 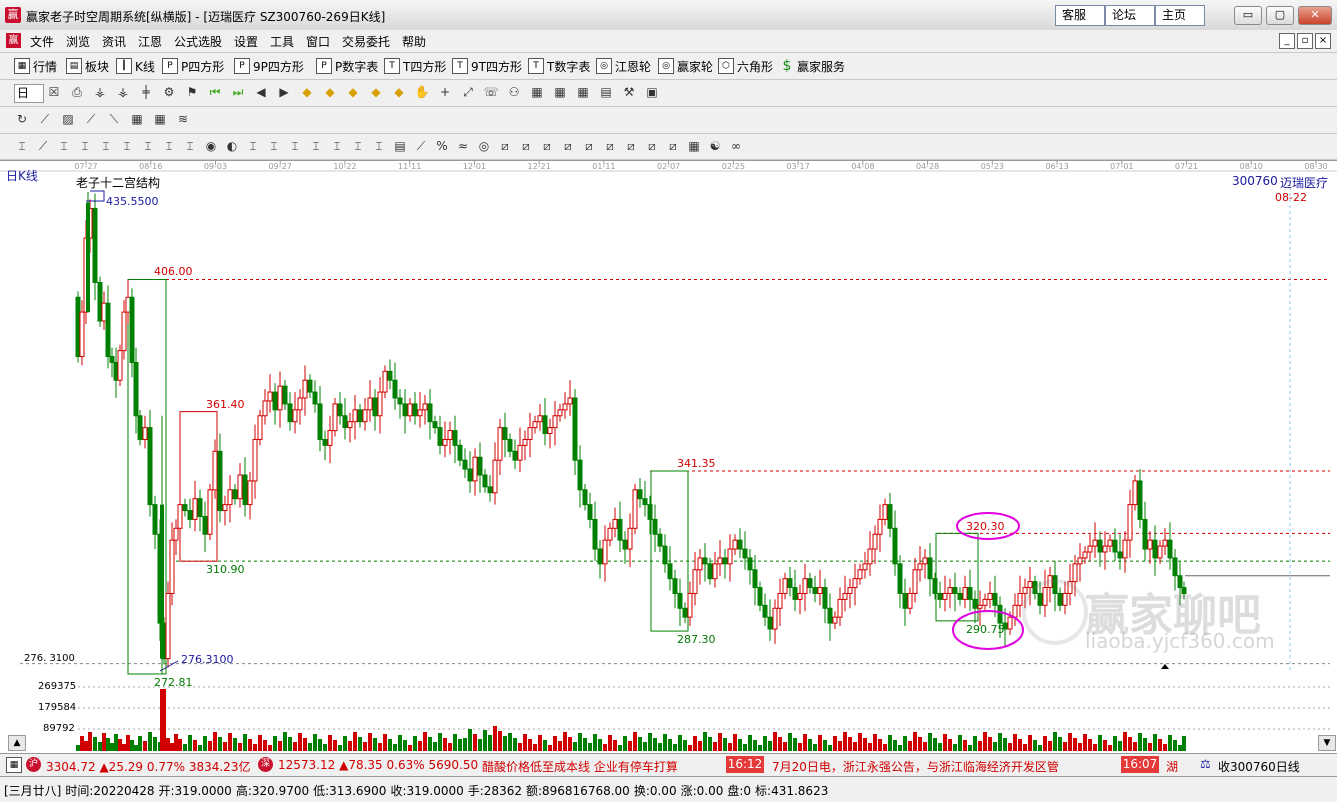 I want to click on analysis-tool-9-icon: ⌶, so click(x=190, y=146).